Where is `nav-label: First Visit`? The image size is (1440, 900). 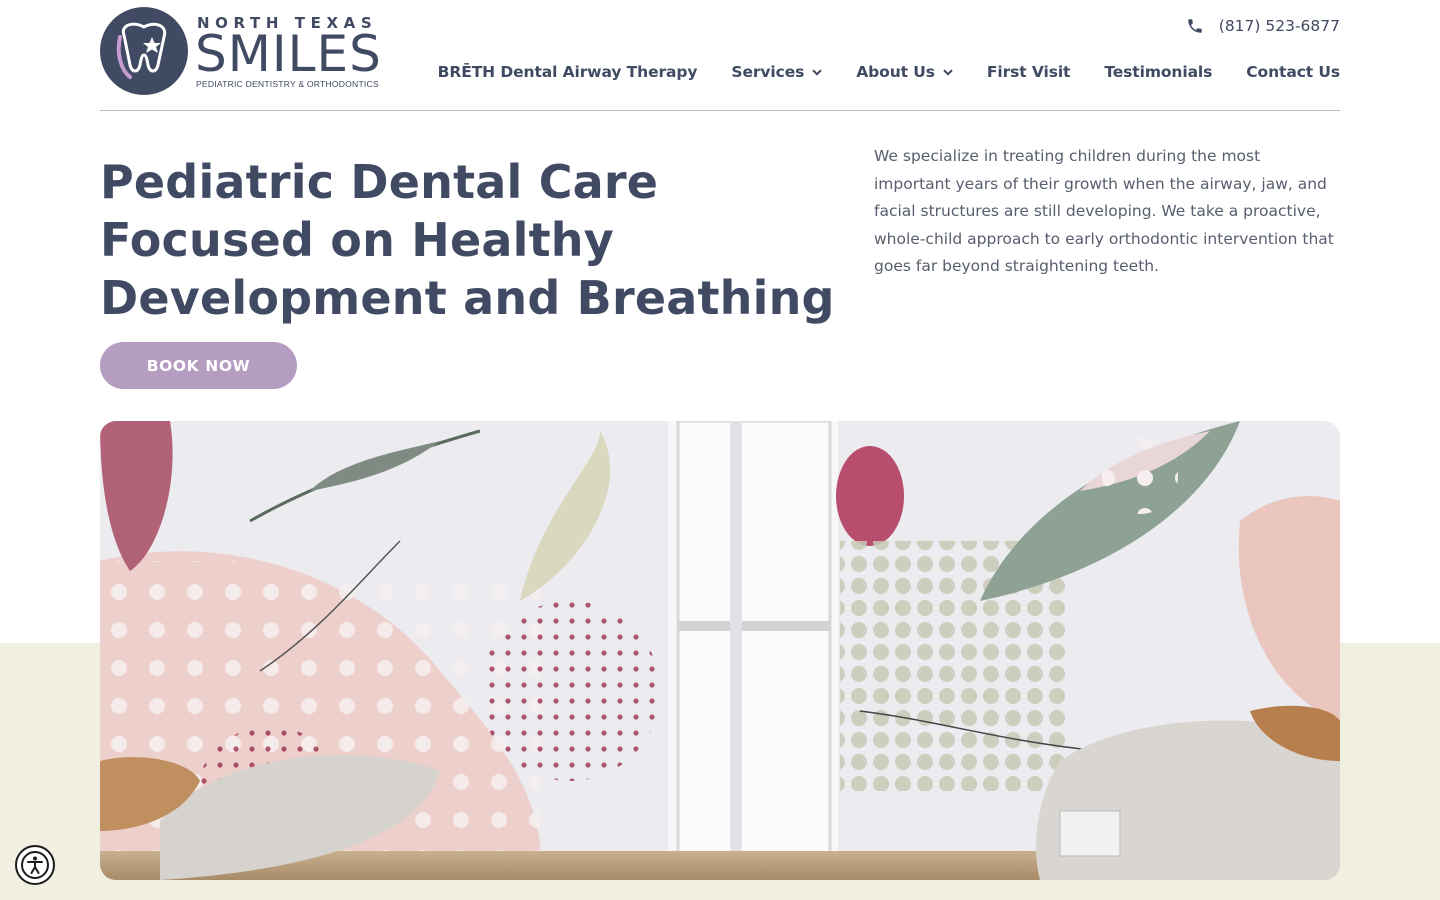
nav-label: First Visit is located at coordinates (1028, 72).